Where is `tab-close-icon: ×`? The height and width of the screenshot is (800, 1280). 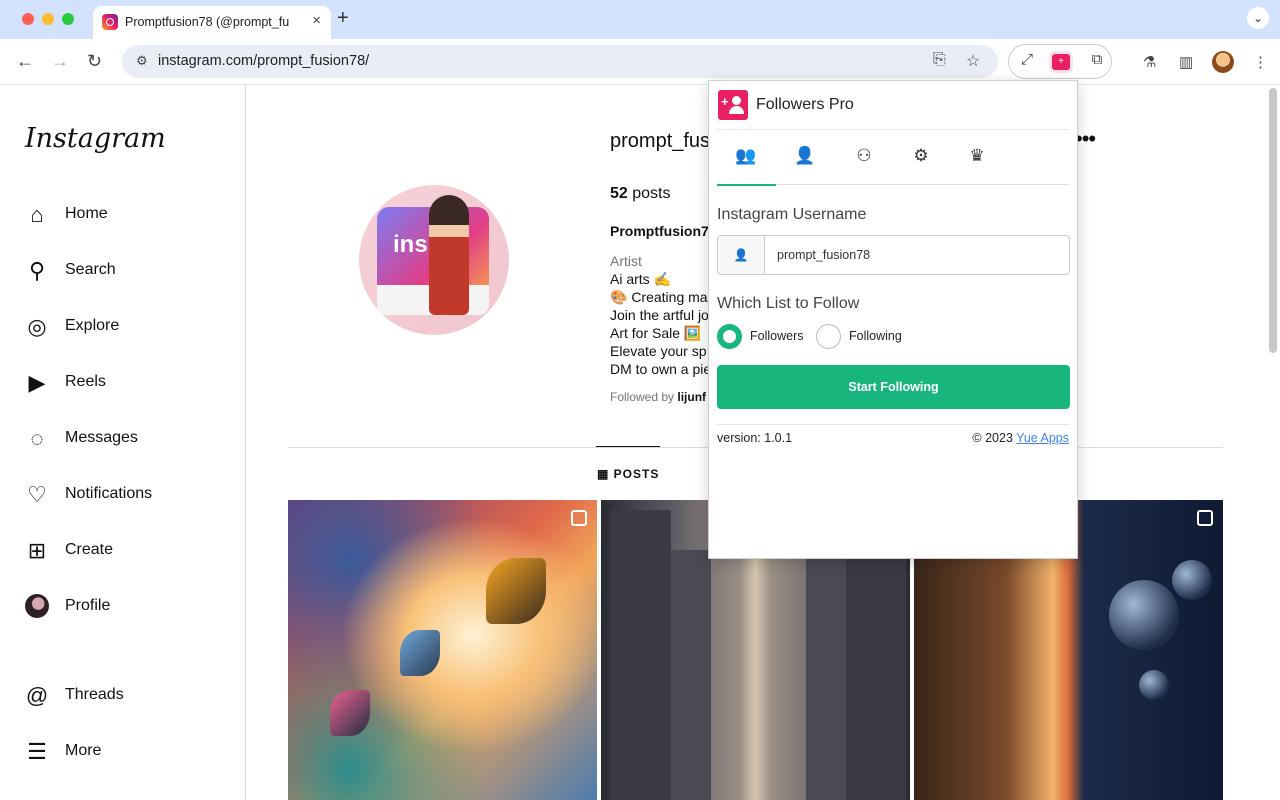
tab-close-icon: × is located at coordinates (316, 20).